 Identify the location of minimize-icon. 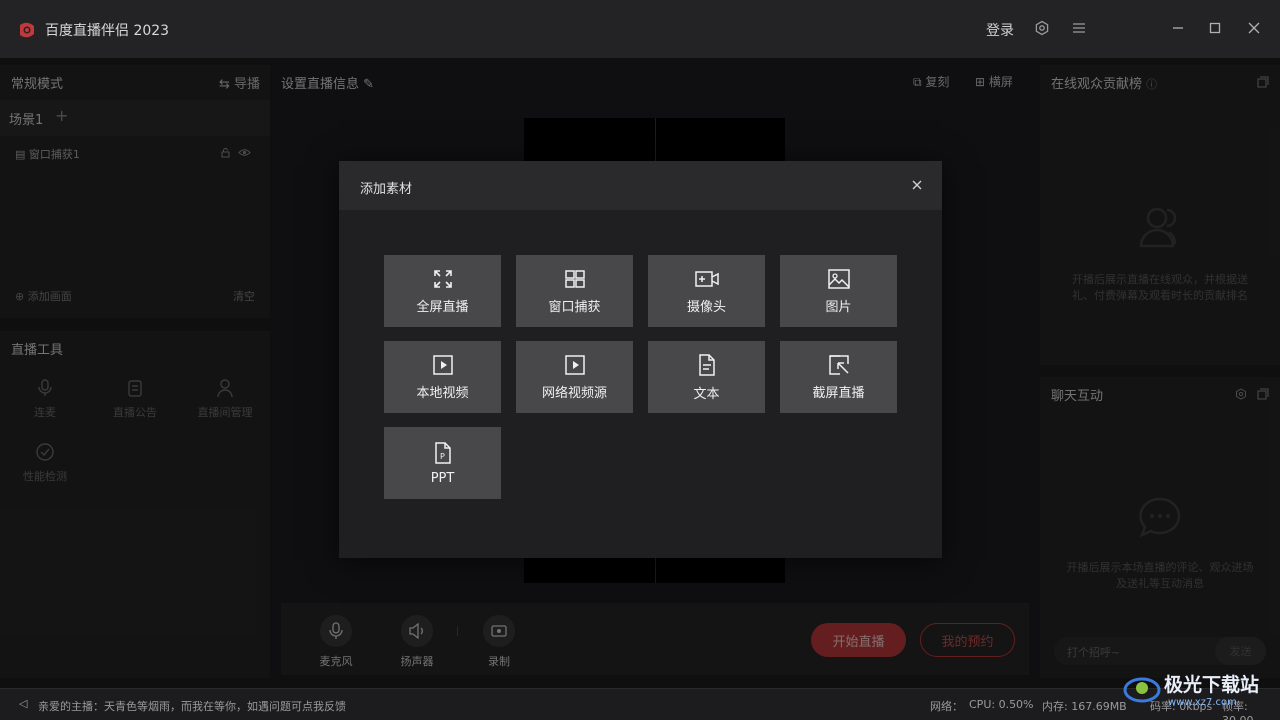
(1178, 28).